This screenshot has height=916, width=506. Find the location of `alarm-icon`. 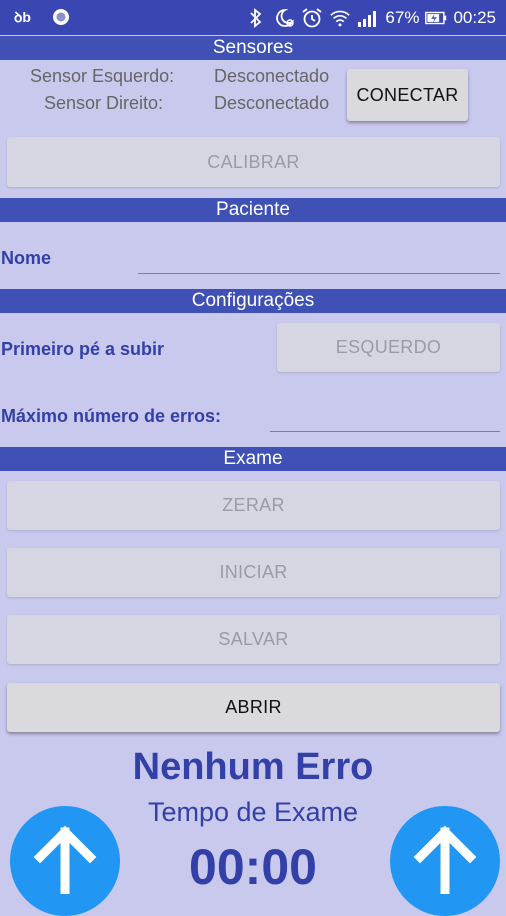

alarm-icon is located at coordinates (312, 18).